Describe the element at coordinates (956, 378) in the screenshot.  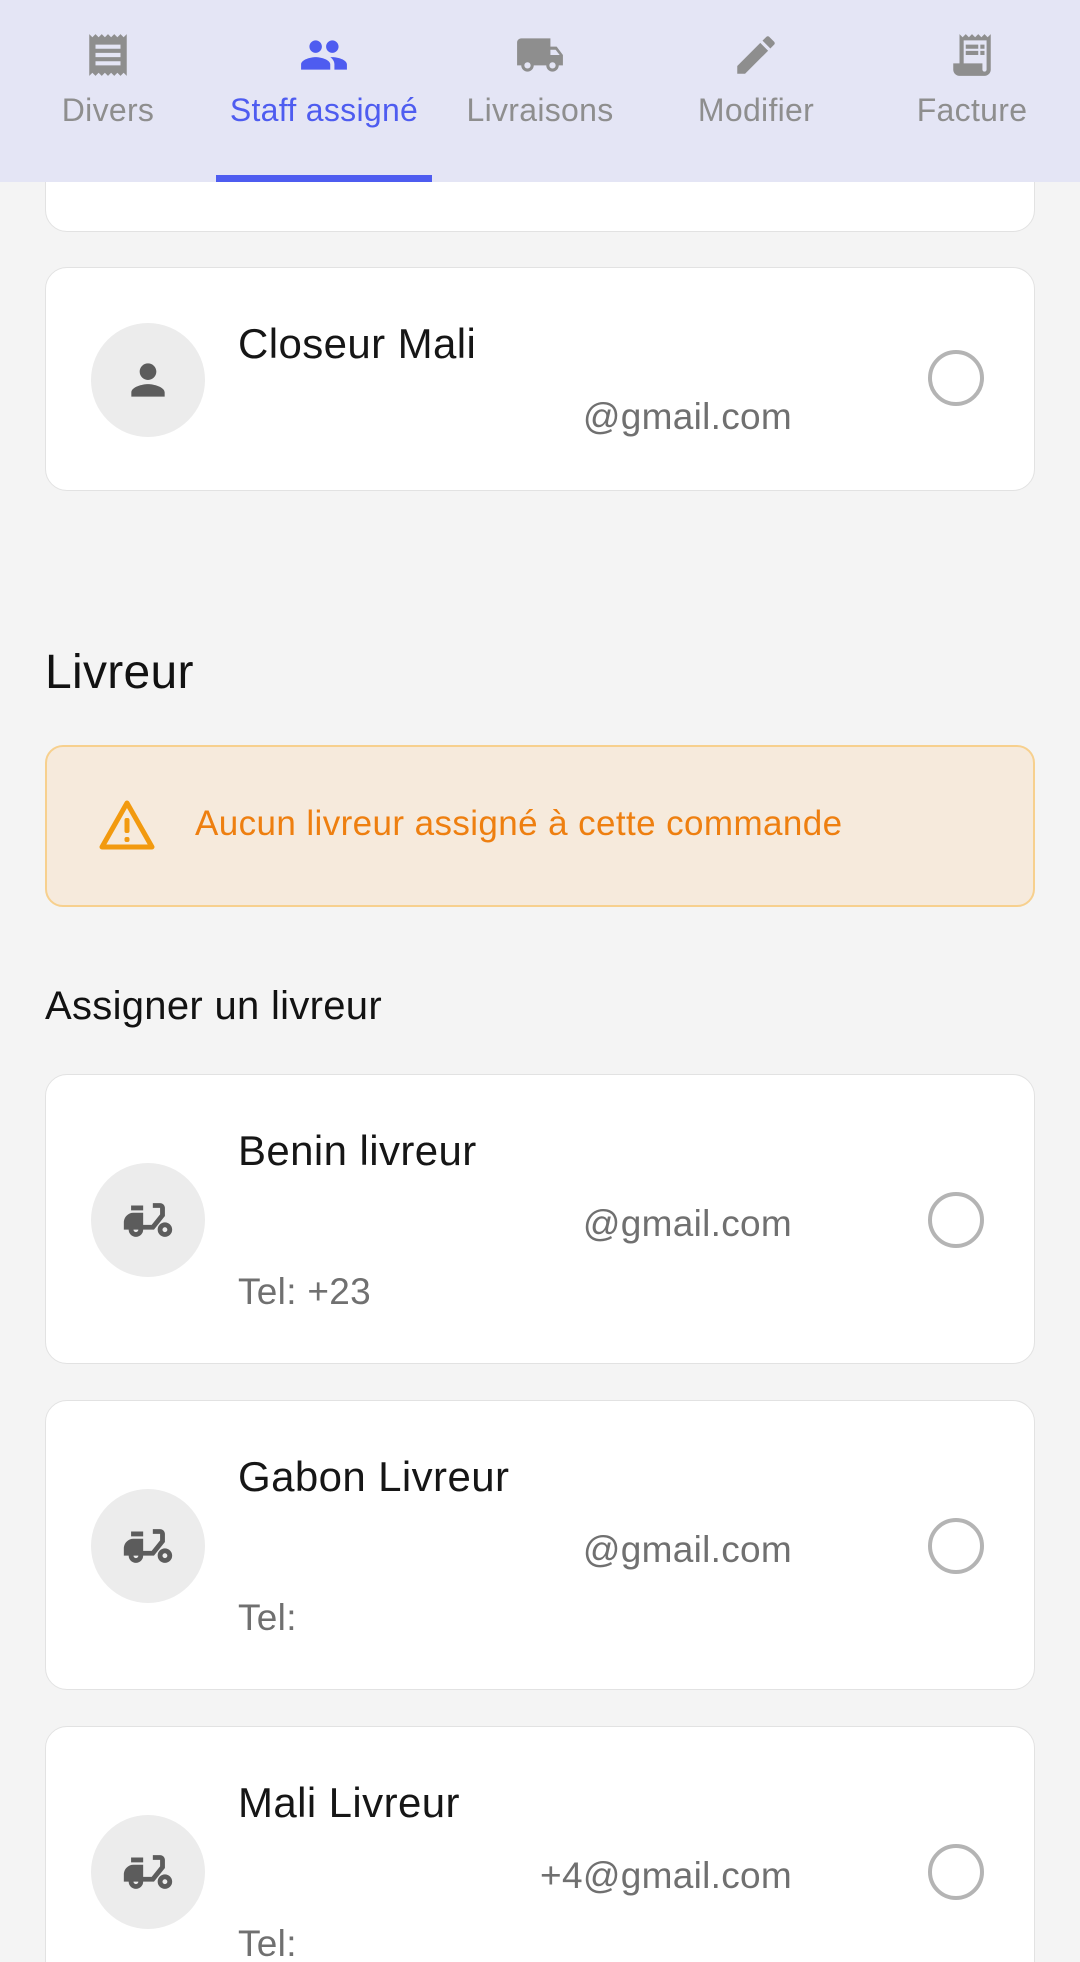
I see `closeur-radio` at that location.